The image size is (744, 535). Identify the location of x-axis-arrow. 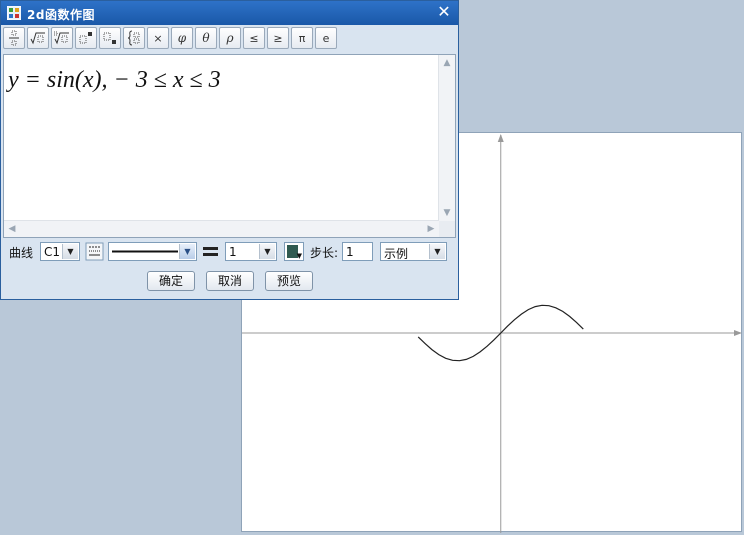
(738, 333).